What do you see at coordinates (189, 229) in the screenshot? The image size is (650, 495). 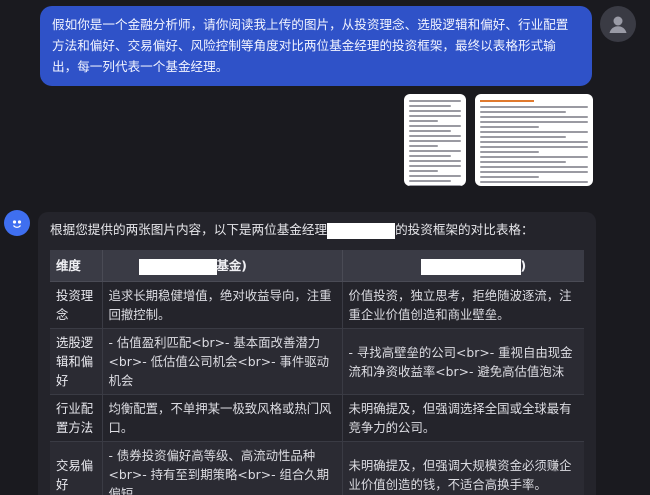 I see `intro-prefix: 根据您提供的两张图片内容，以下是两位基金经理` at bounding box center [189, 229].